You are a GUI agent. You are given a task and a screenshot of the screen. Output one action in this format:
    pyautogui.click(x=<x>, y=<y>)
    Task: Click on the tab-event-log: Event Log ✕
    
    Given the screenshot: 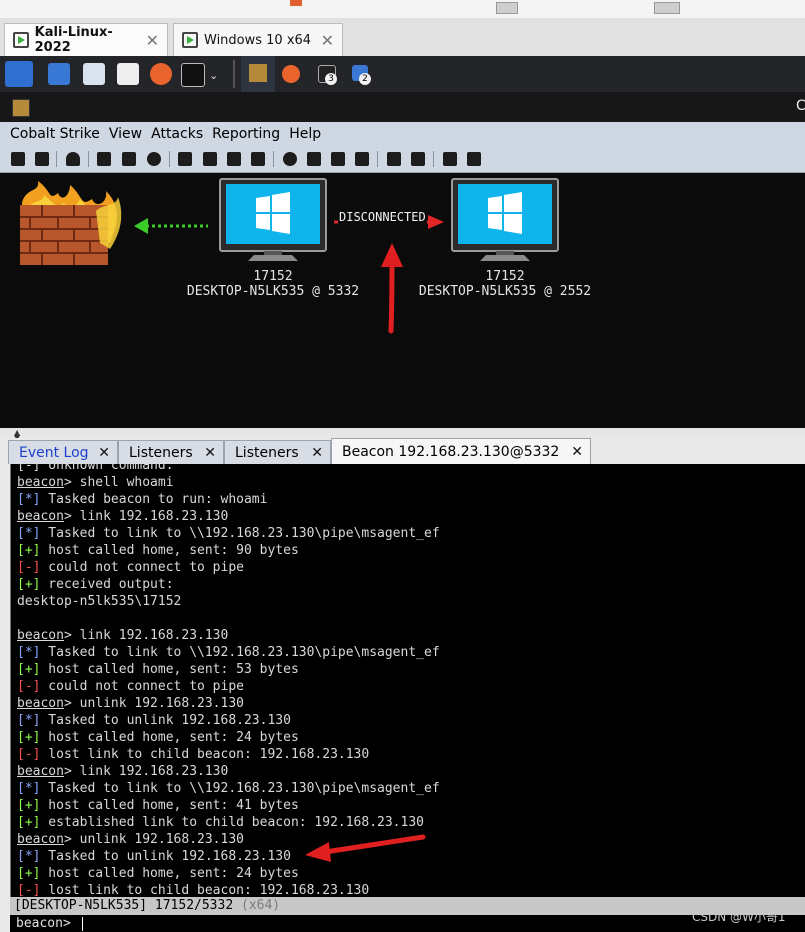 What is the action you would take?
    pyautogui.click(x=63, y=452)
    